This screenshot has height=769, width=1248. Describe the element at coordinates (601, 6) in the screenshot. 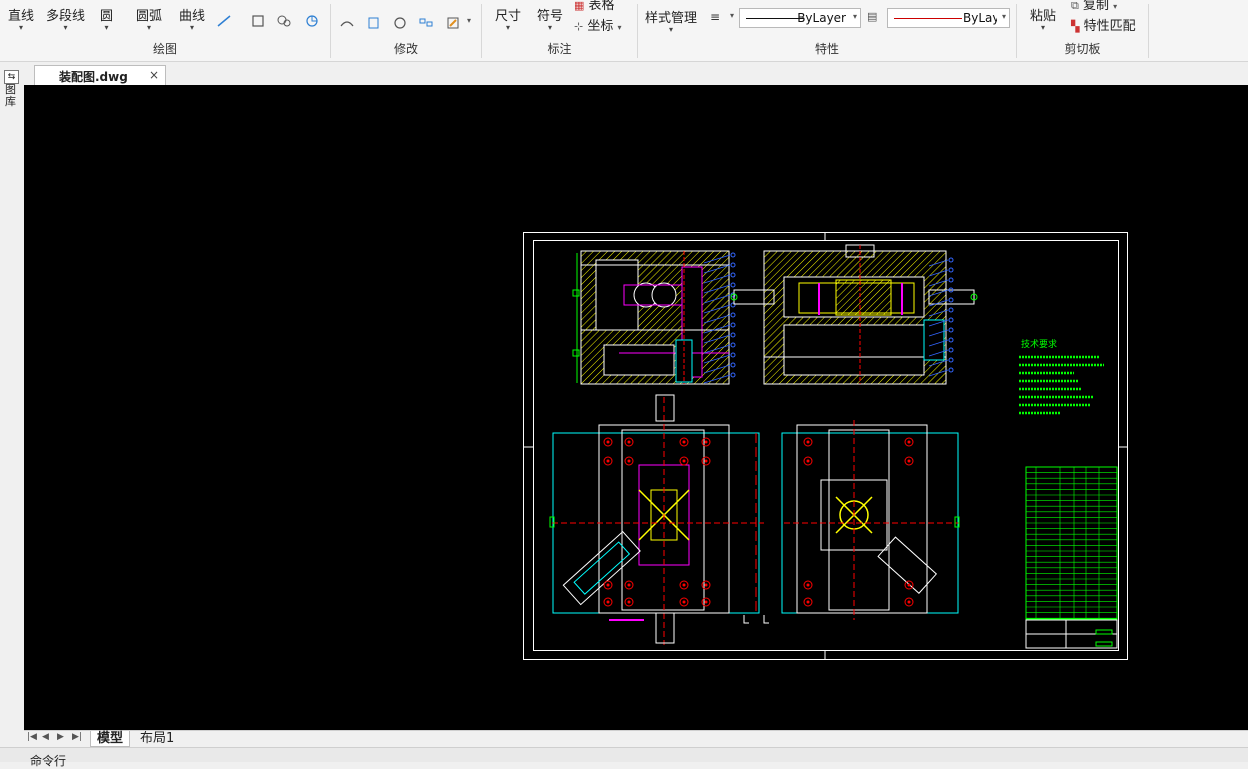

I see `table-button-label: 表格` at that location.